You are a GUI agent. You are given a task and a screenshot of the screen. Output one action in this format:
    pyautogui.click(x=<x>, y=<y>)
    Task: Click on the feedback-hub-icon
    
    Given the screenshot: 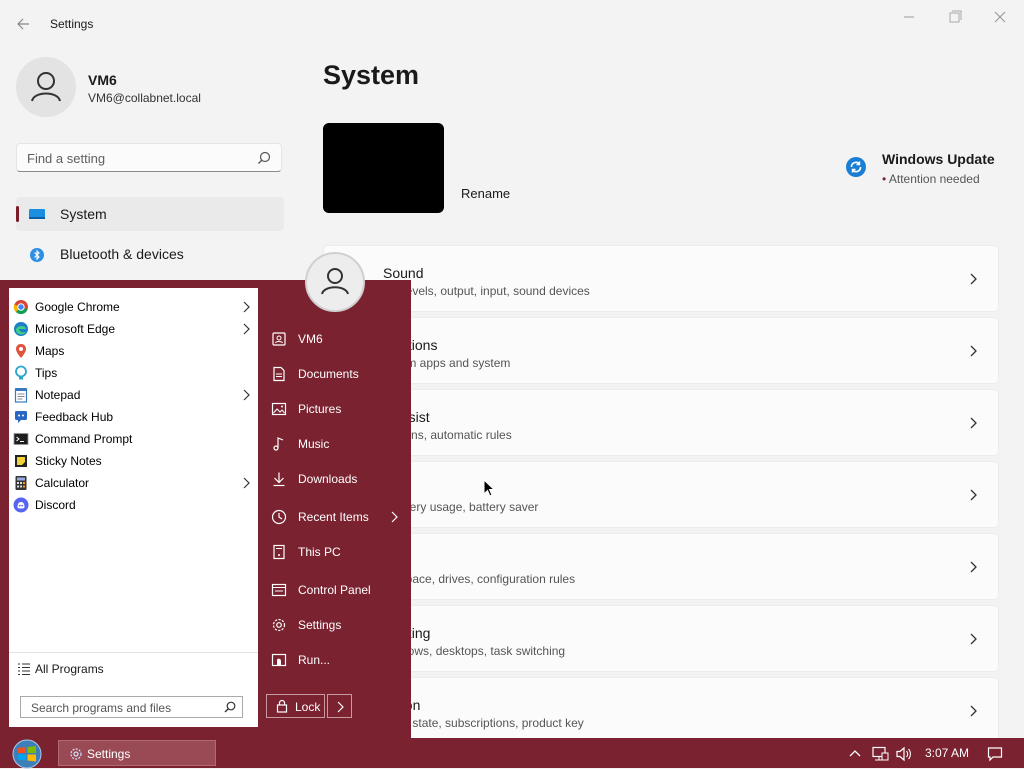 What is the action you would take?
    pyautogui.click(x=21, y=417)
    